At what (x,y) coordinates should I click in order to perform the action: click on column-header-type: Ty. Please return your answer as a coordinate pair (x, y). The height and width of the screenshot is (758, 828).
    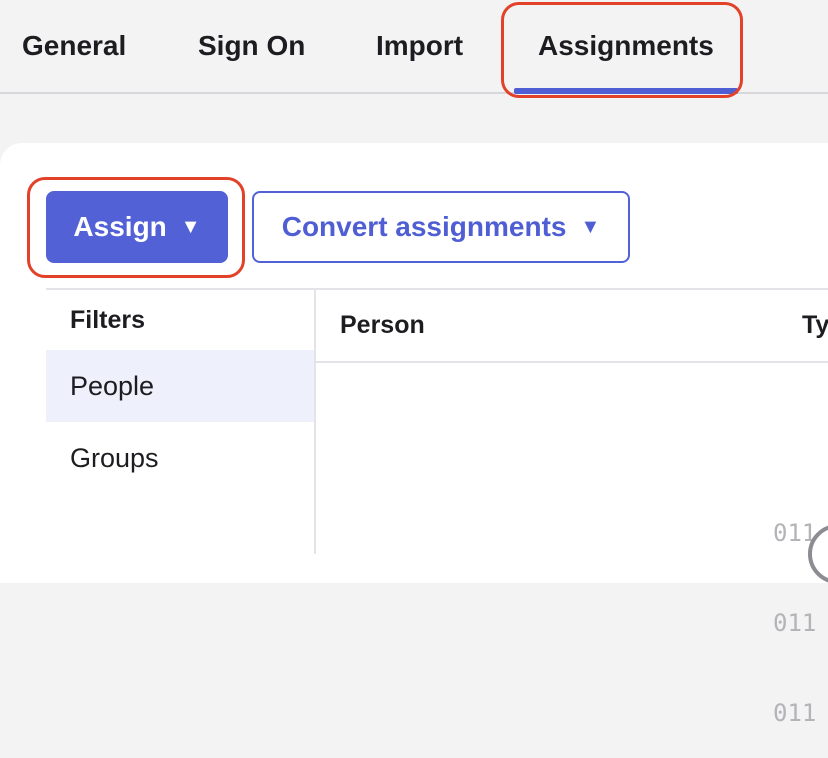
    Looking at the image, I should click on (815, 325).